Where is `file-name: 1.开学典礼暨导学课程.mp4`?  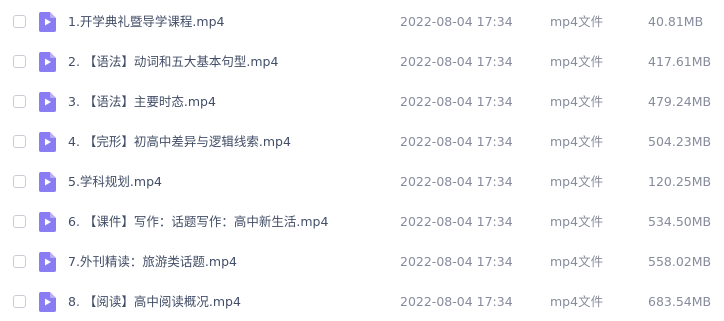
file-name: 1.开学典礼暨导学课程.mp4 is located at coordinates (146, 22).